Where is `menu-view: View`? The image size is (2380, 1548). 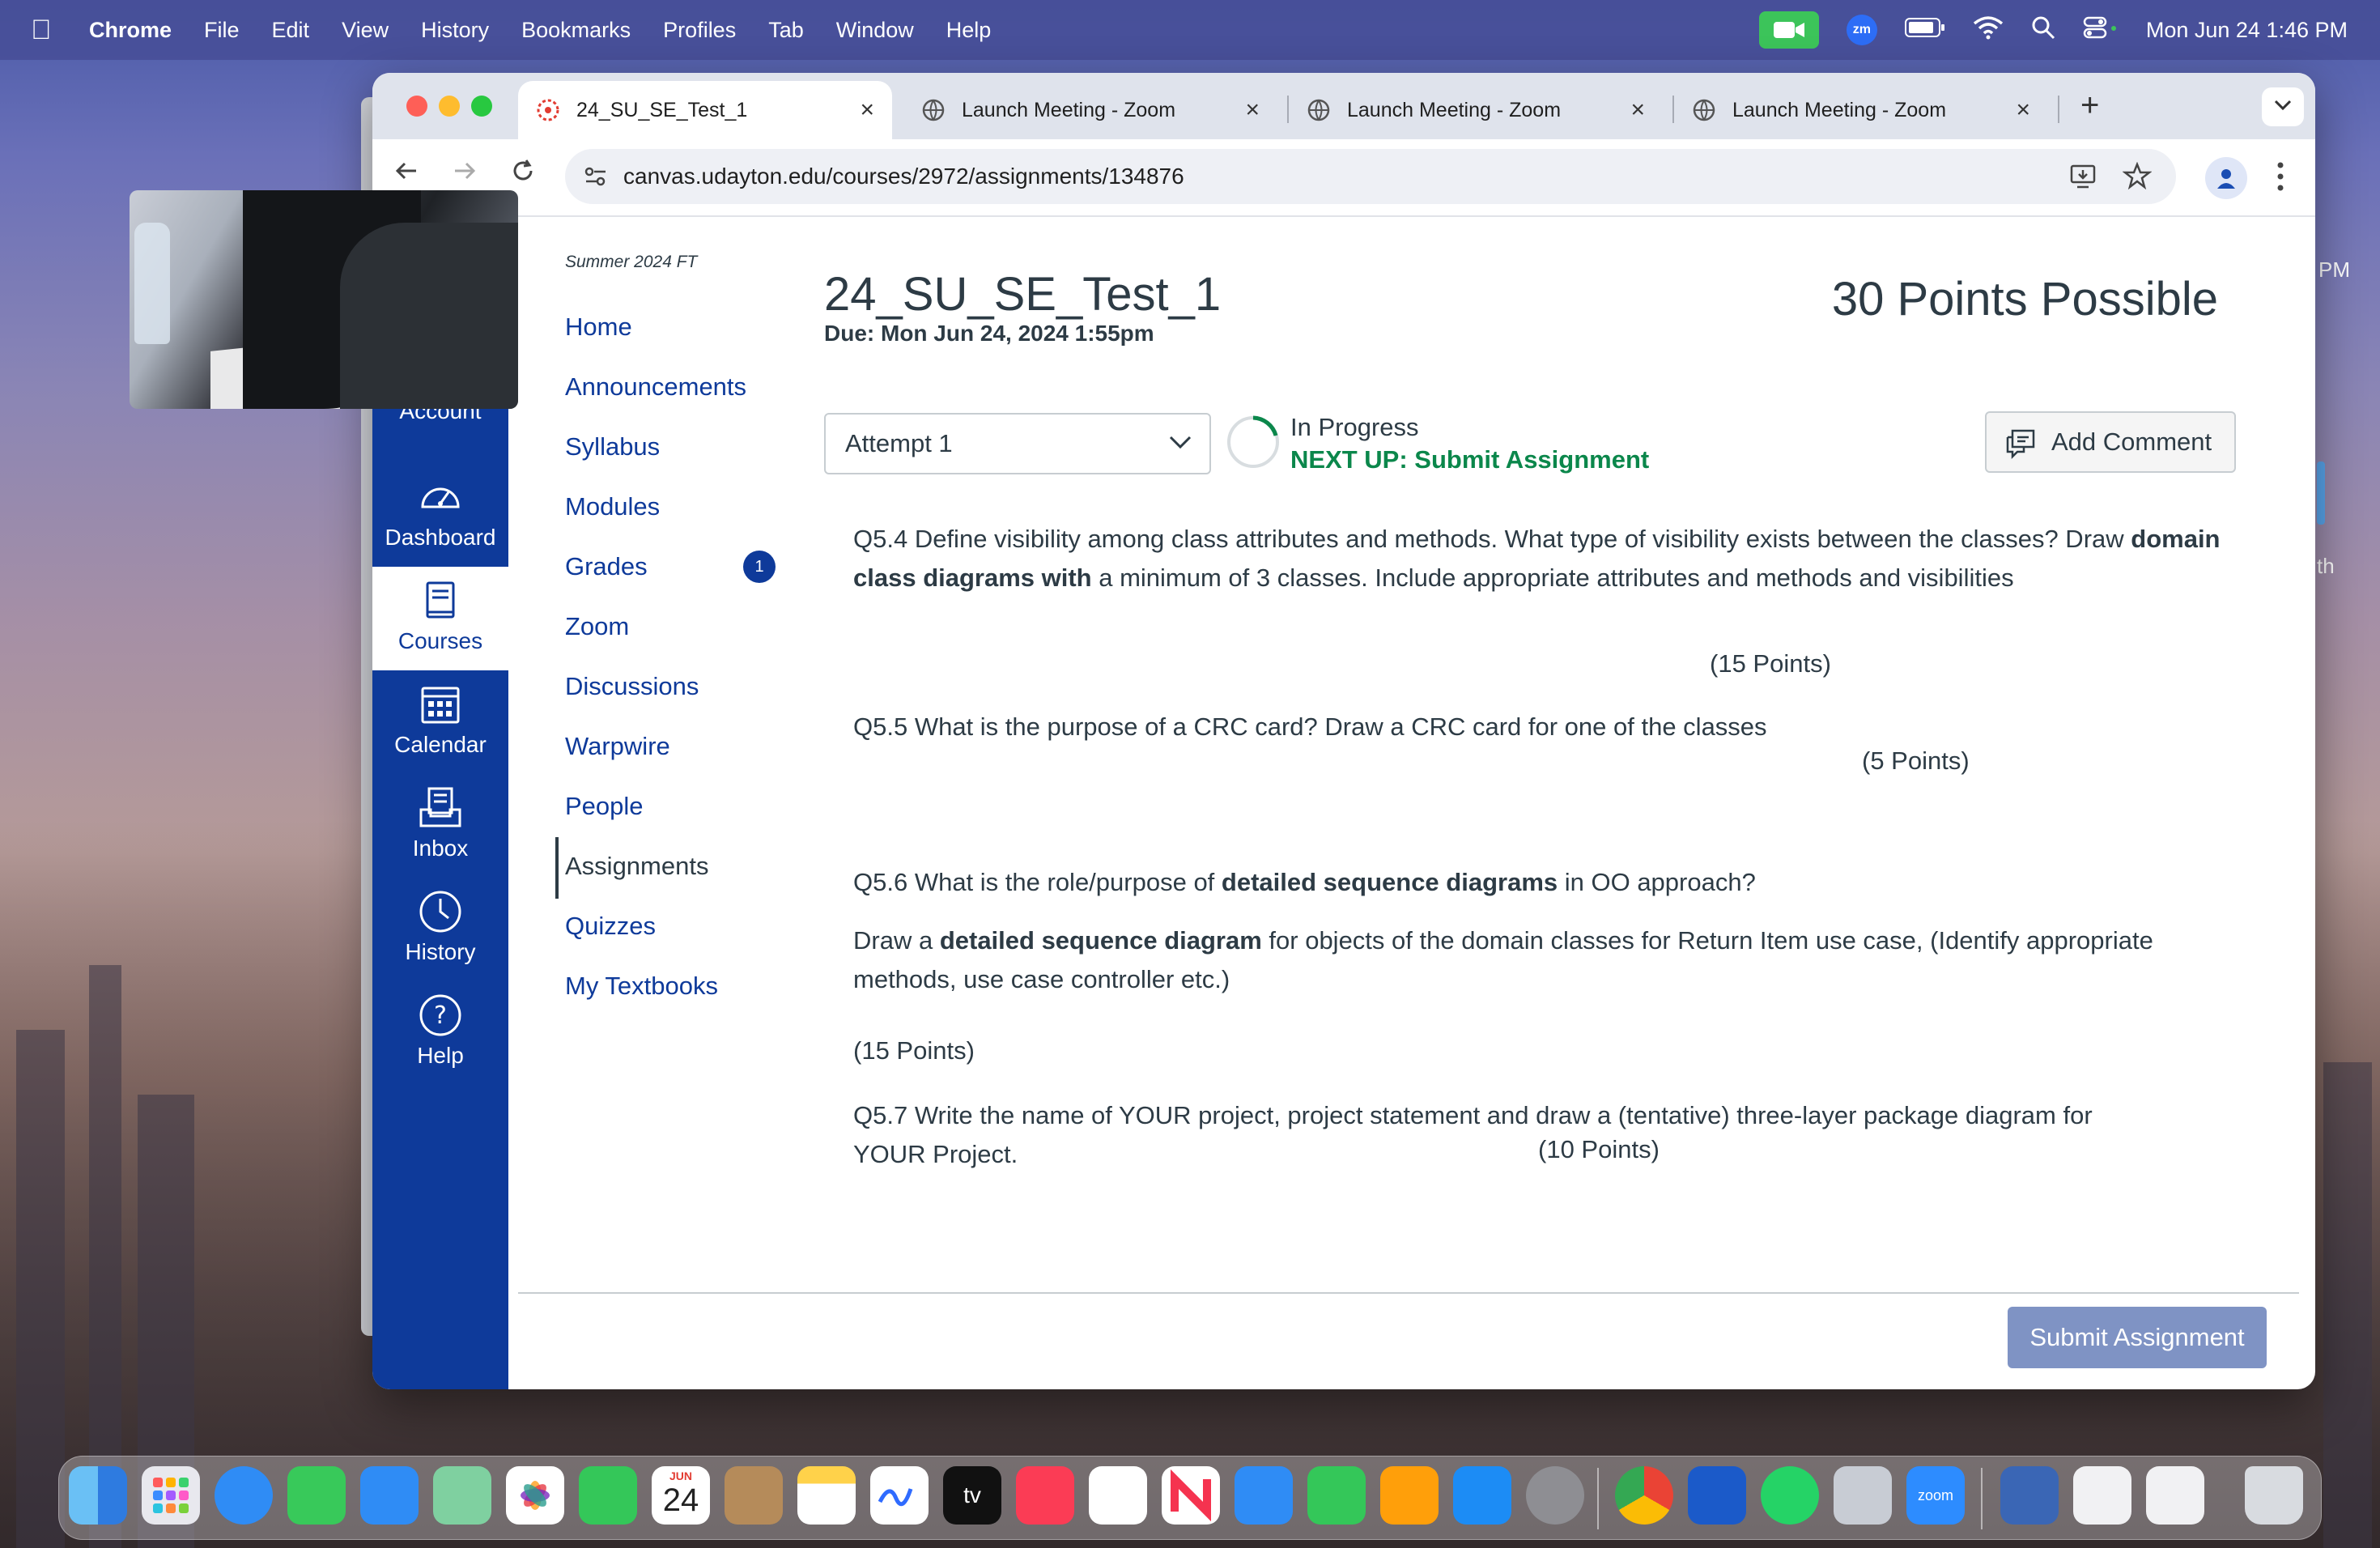 menu-view: View is located at coordinates (365, 31).